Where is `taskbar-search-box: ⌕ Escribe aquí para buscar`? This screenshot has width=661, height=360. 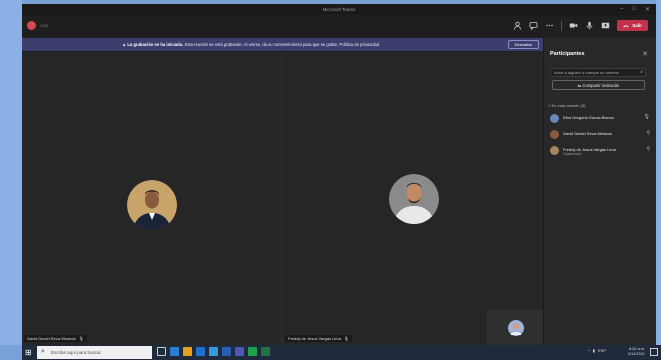 taskbar-search-box: ⌕ Escribe aquí para buscar is located at coordinates (94, 352).